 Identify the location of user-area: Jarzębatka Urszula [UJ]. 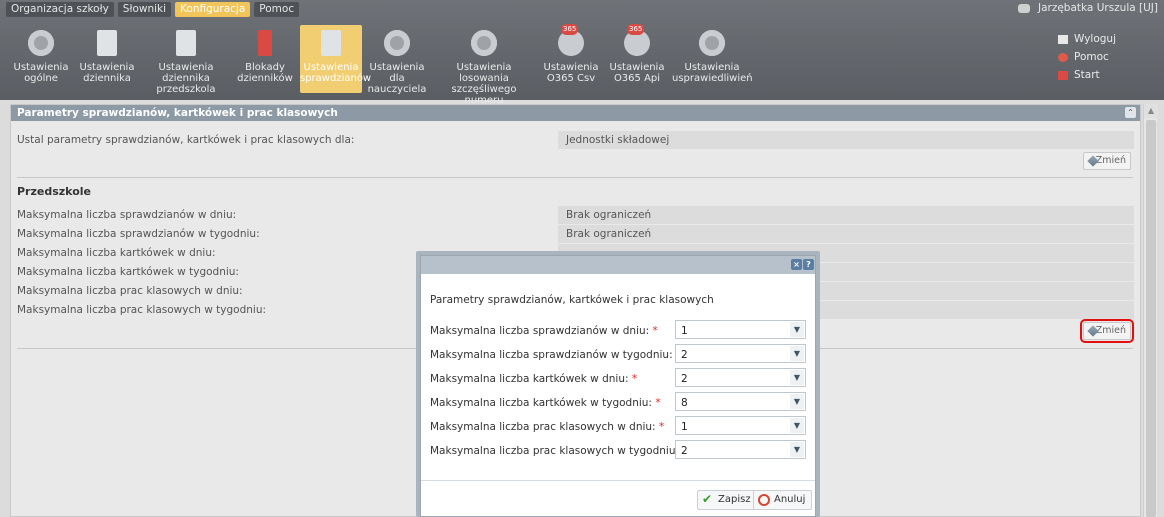
(1087, 8).